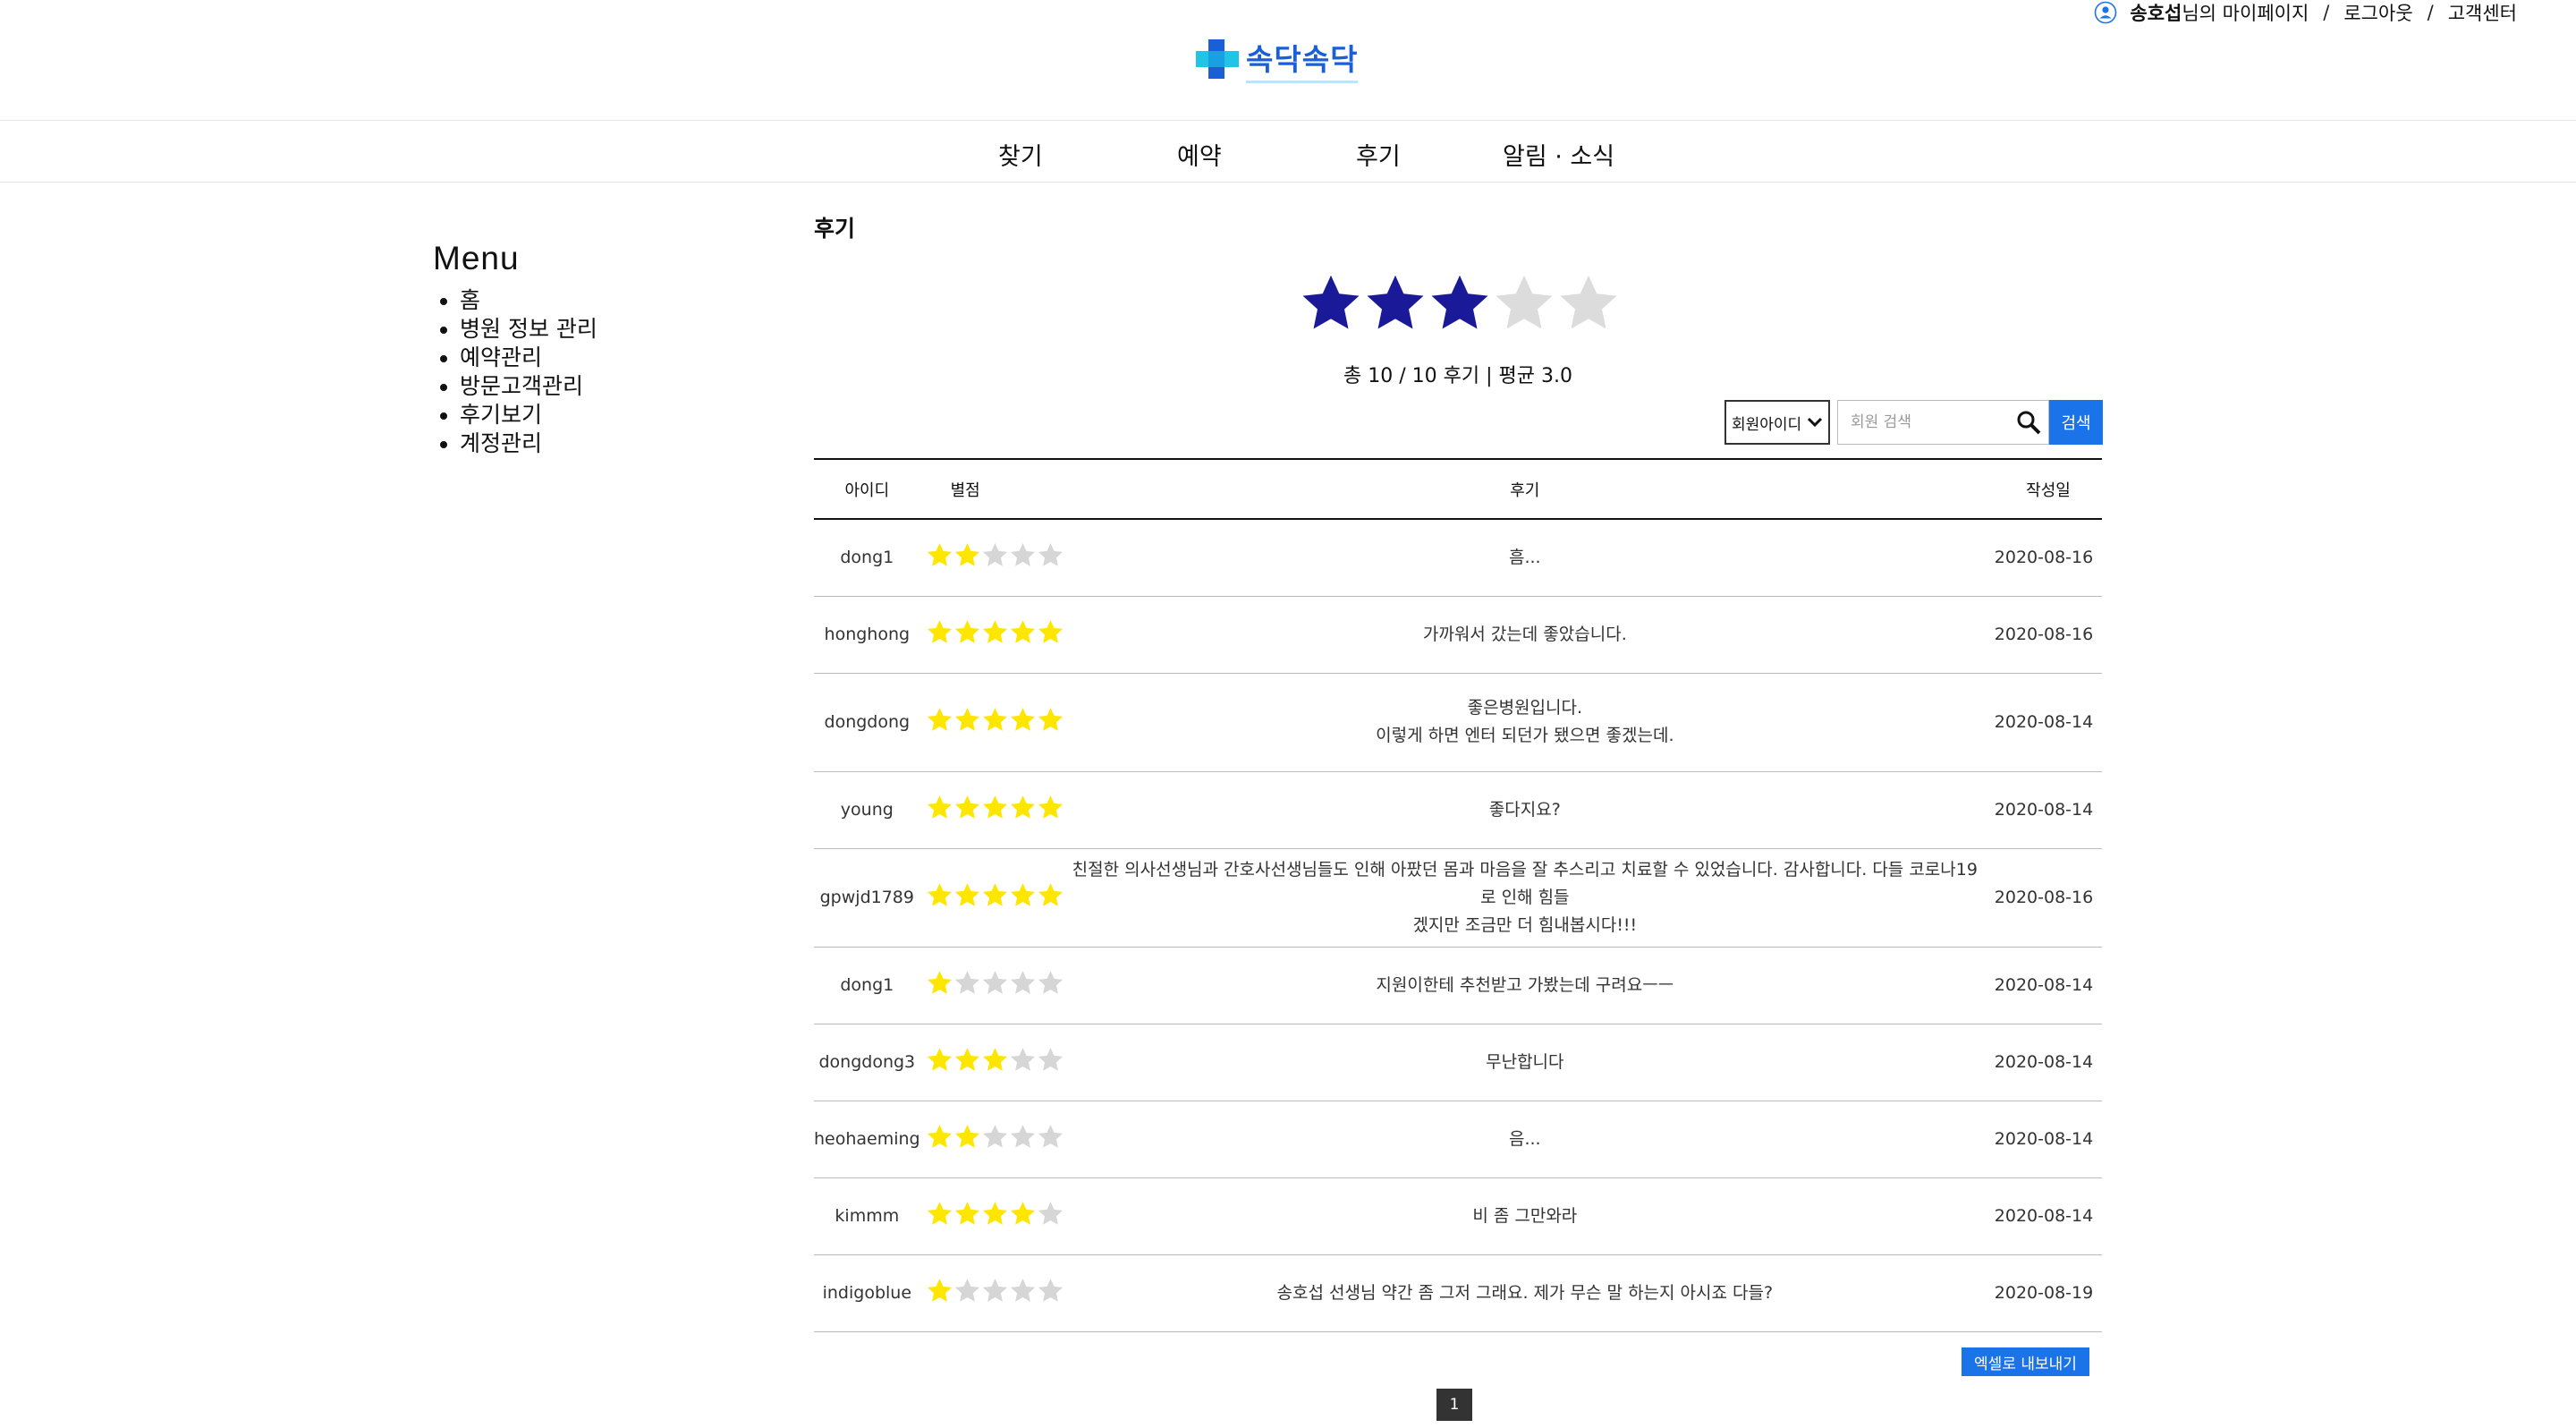 The width and height of the screenshot is (2576, 1428). I want to click on table-row: kimmm 비 좀 그만와라 2020-08-14, so click(1458, 1216).